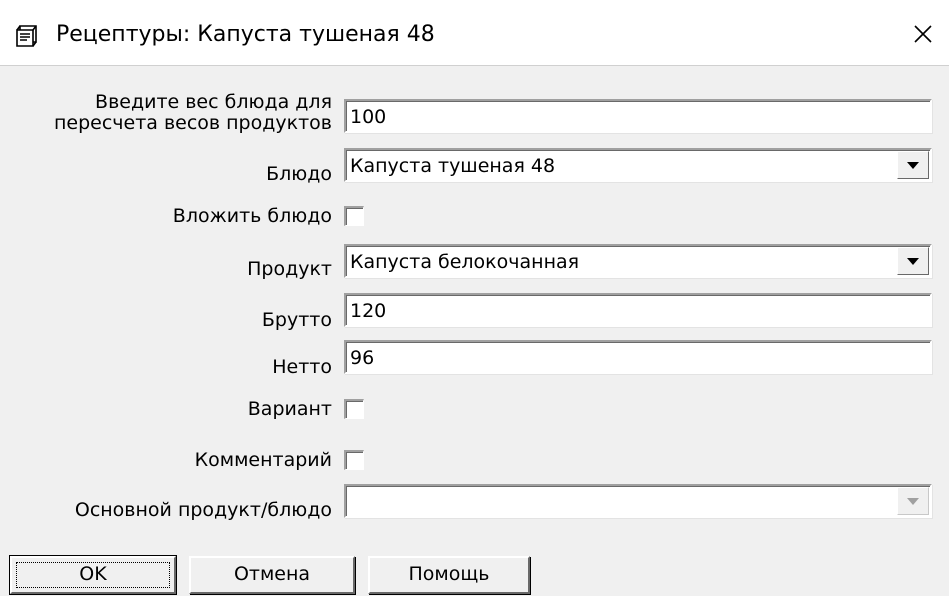 This screenshot has height=596, width=949. What do you see at coordinates (354, 216) in the screenshot?
I see `nest-dish-checkbox` at bounding box center [354, 216].